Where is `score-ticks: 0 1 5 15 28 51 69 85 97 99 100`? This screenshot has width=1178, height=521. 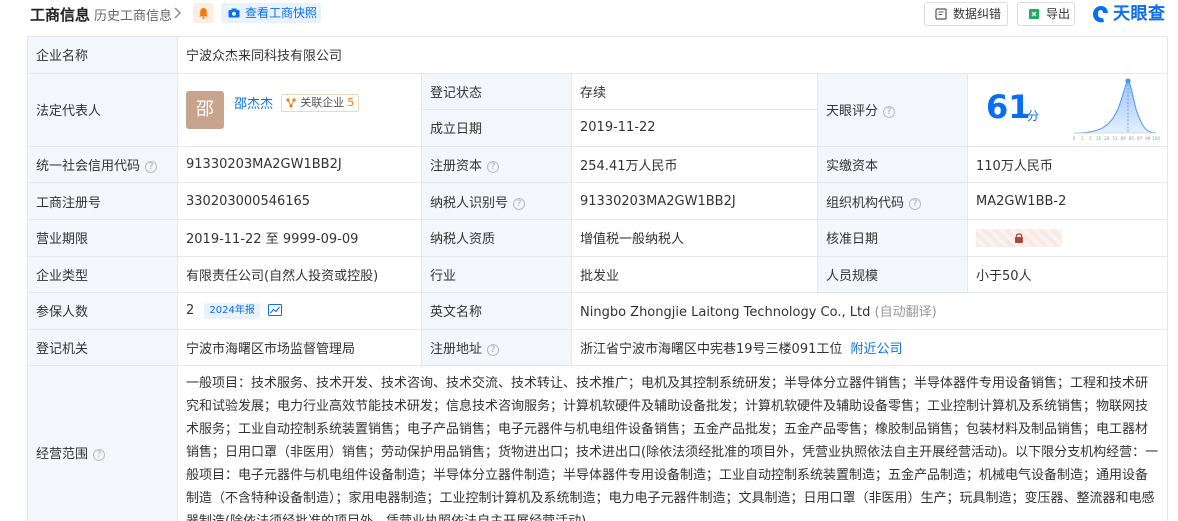
score-ticks: 0 1 5 15 28 51 69 85 97 99 100 is located at coordinates (1116, 138).